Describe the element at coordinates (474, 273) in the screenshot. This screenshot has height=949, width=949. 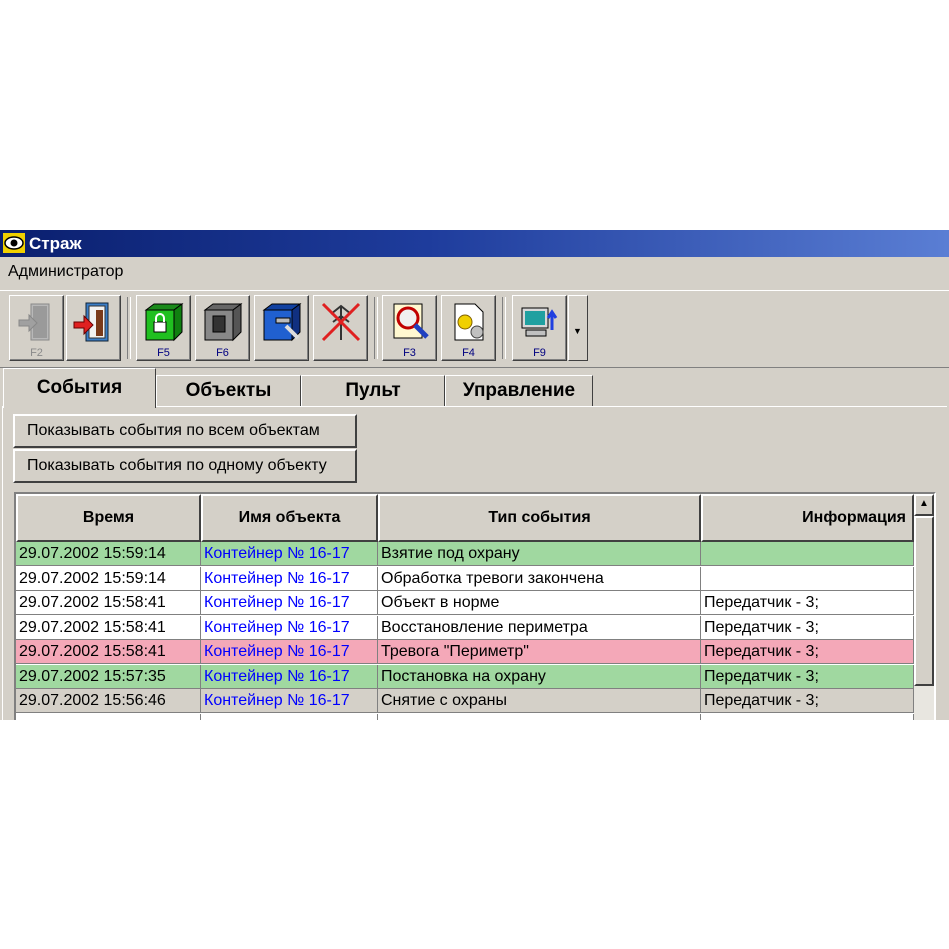
I see `menu-bar: Администратор` at that location.